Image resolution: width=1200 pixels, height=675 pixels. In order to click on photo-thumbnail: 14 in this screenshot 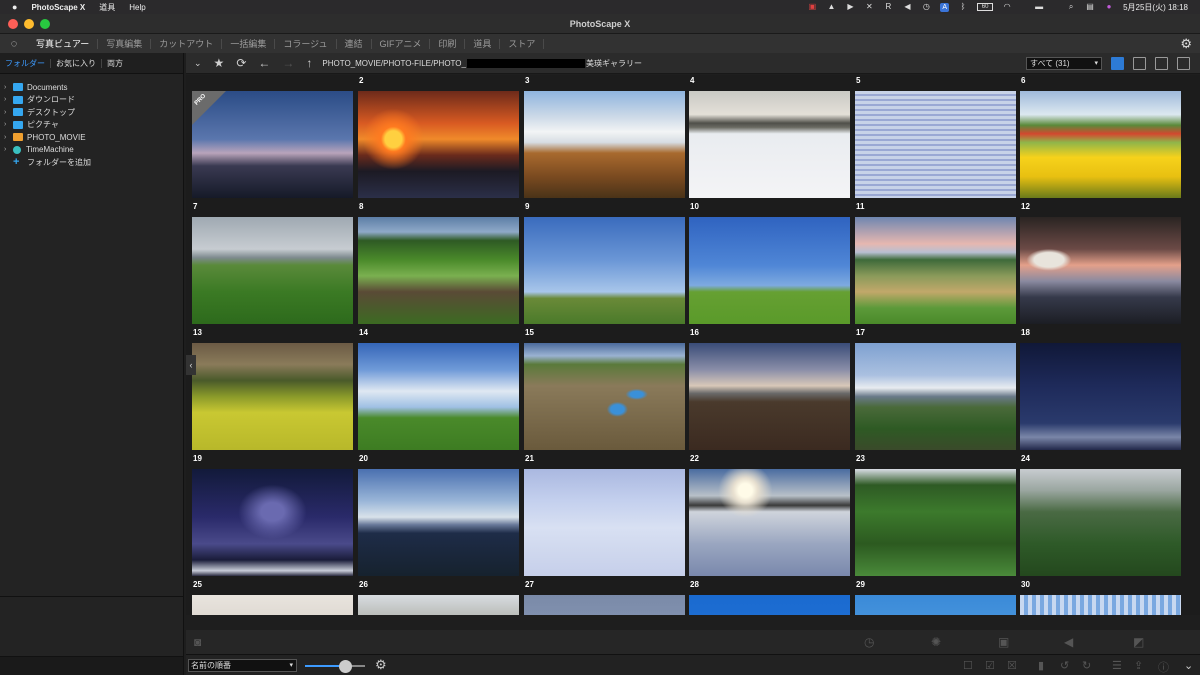, I will do `click(438, 389)`.